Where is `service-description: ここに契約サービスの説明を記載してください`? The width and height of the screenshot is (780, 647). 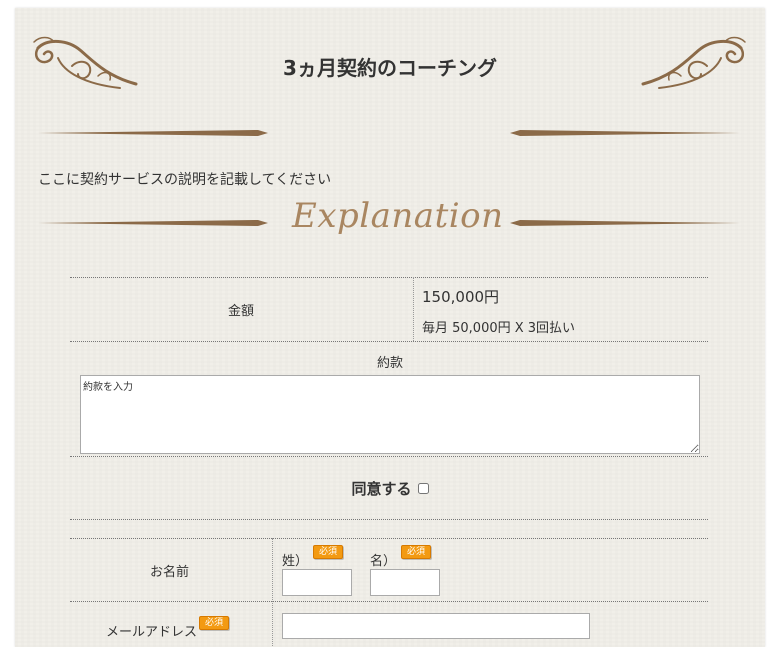
service-description: ここに契約サービスの説明を記載してください is located at coordinates (185, 180).